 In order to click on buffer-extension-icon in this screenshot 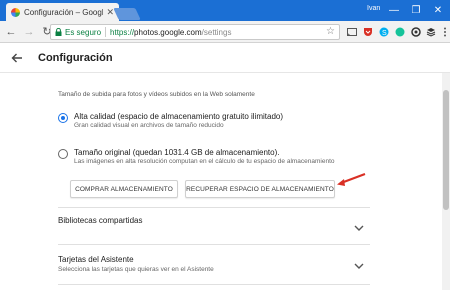, I will do `click(431, 32)`.